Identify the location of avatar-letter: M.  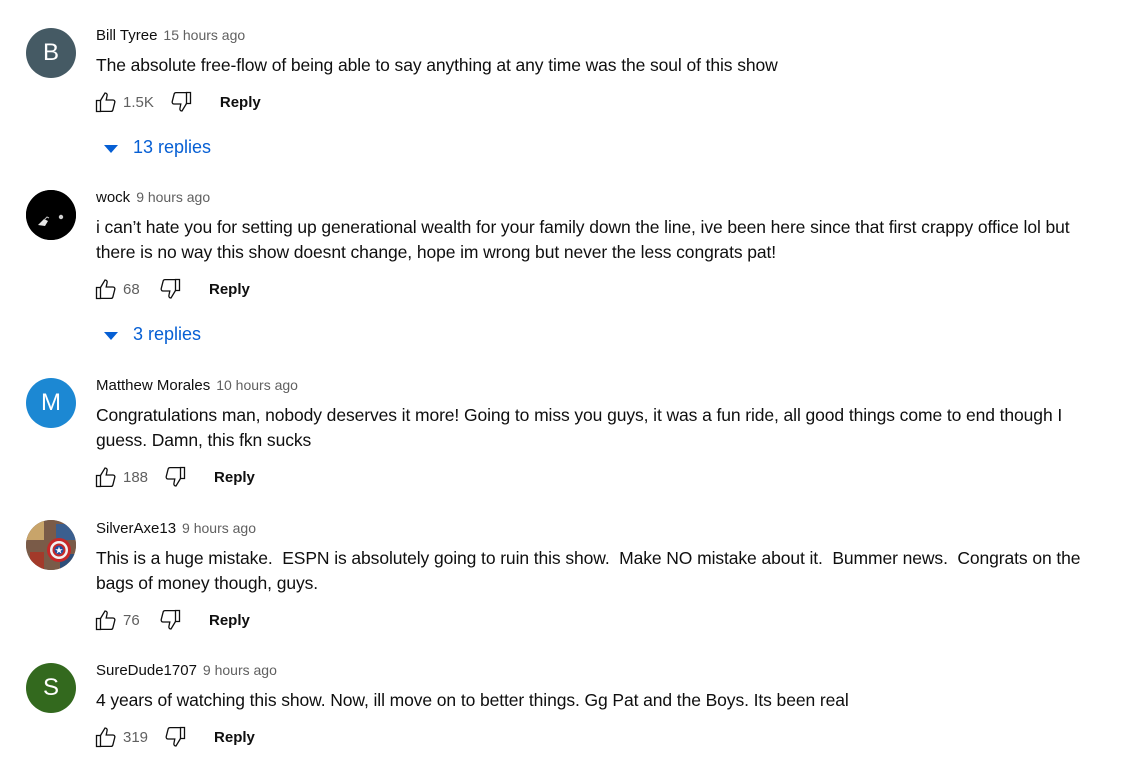
(51, 402).